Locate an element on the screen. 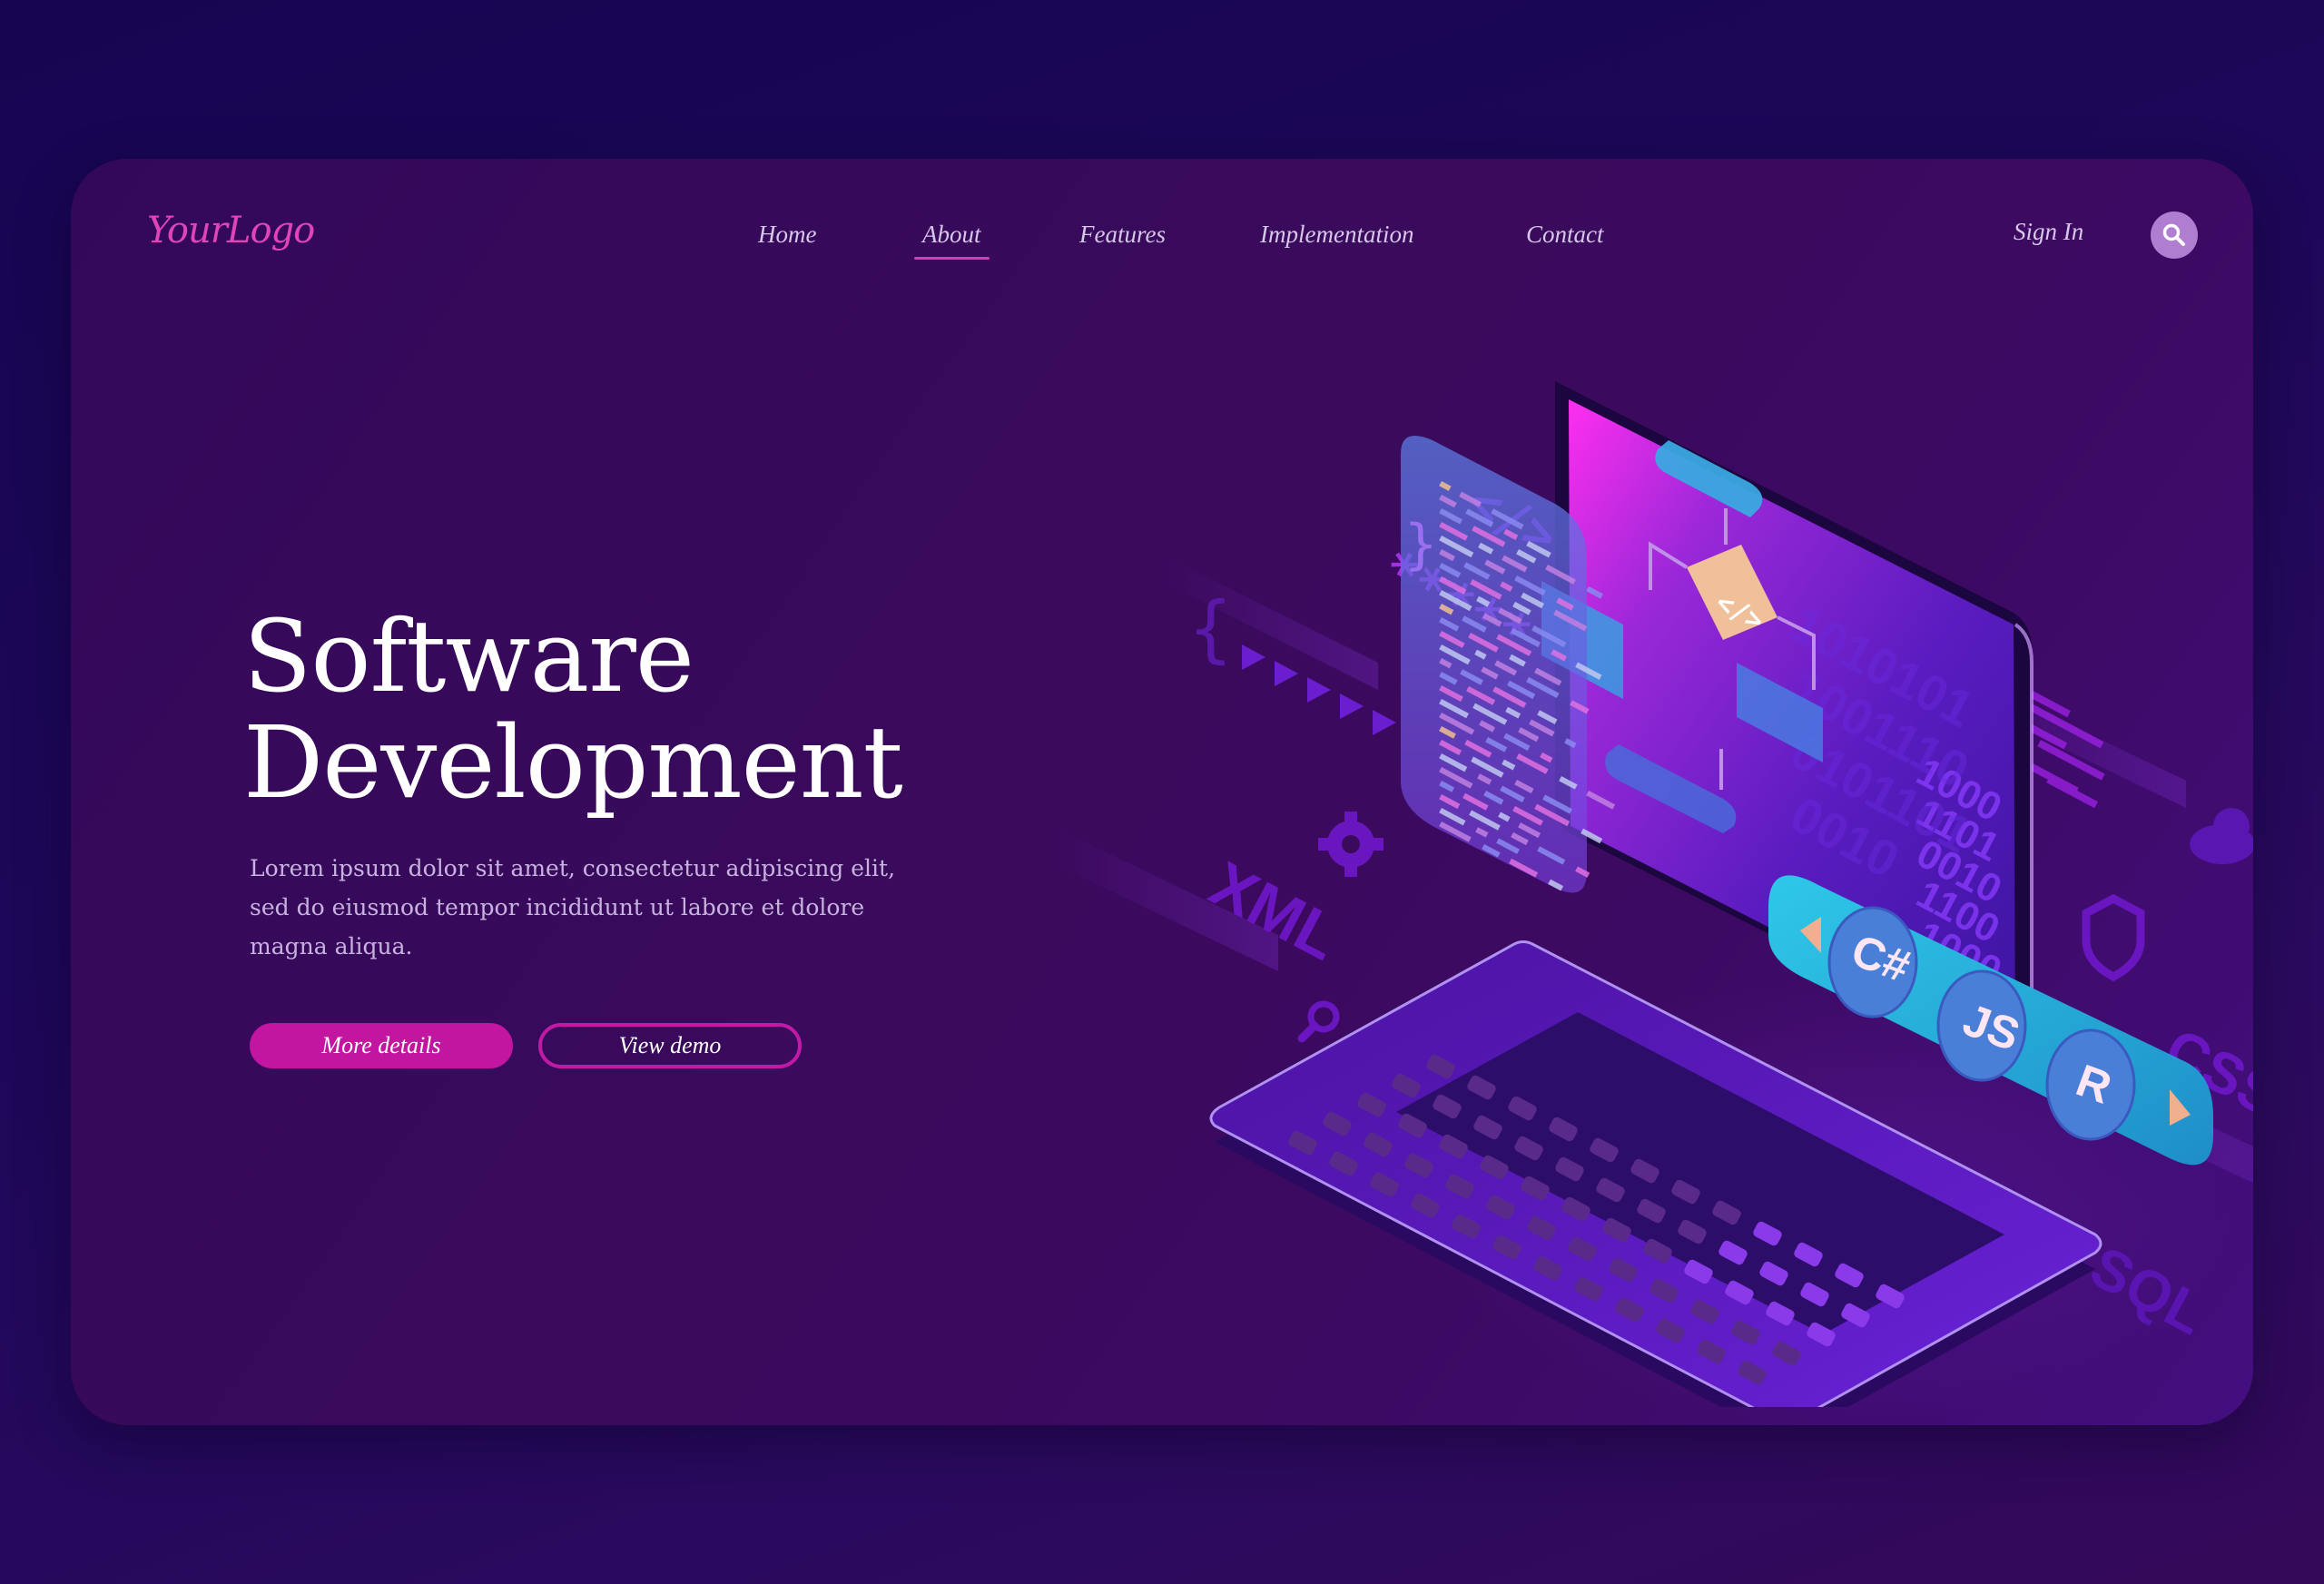 This screenshot has width=2324, height=1584. chip-csharp: C# is located at coordinates (1872, 962).